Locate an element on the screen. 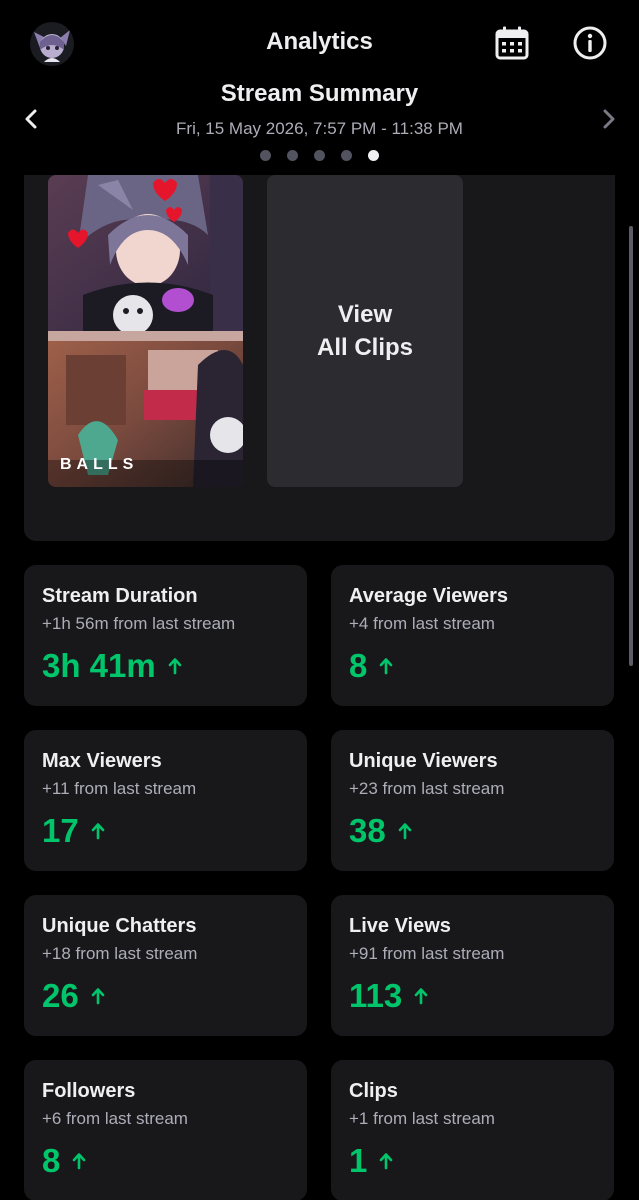 The height and width of the screenshot is (1200, 639). stat-value-row: 3h 41m is located at coordinates (112, 666).